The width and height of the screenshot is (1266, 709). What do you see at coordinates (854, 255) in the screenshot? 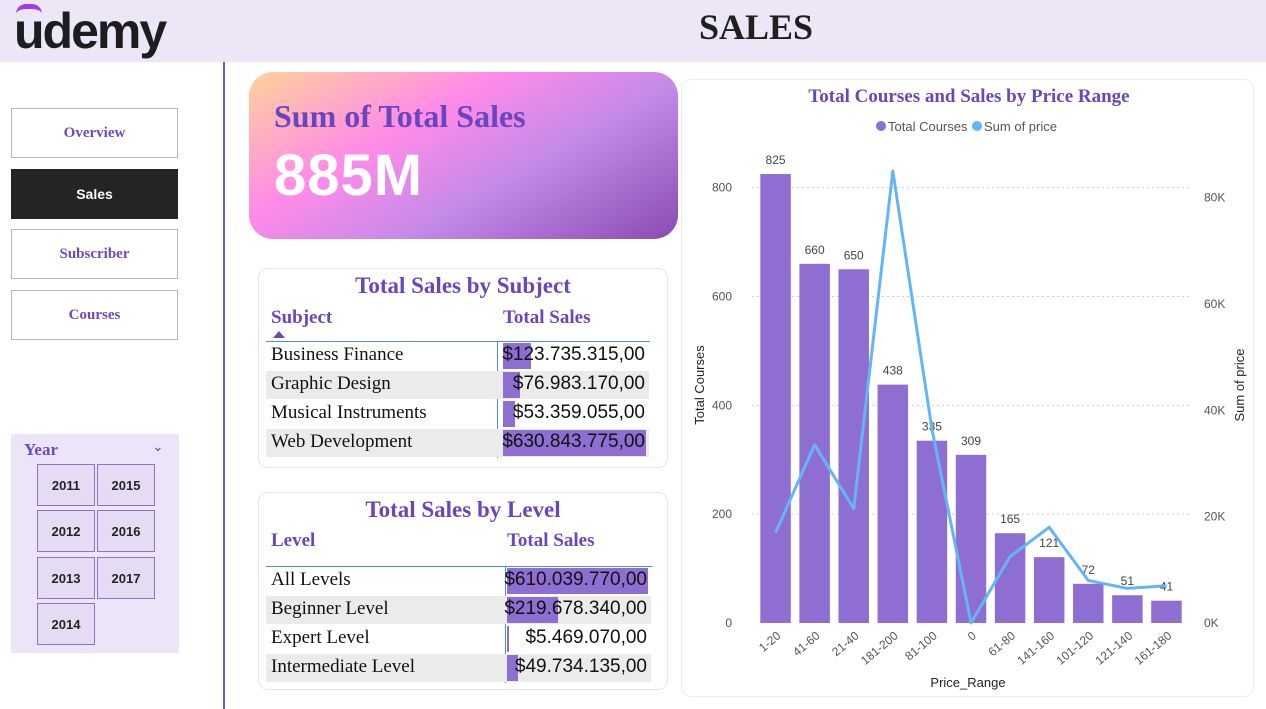
I see `bar-value-label: 650` at bounding box center [854, 255].